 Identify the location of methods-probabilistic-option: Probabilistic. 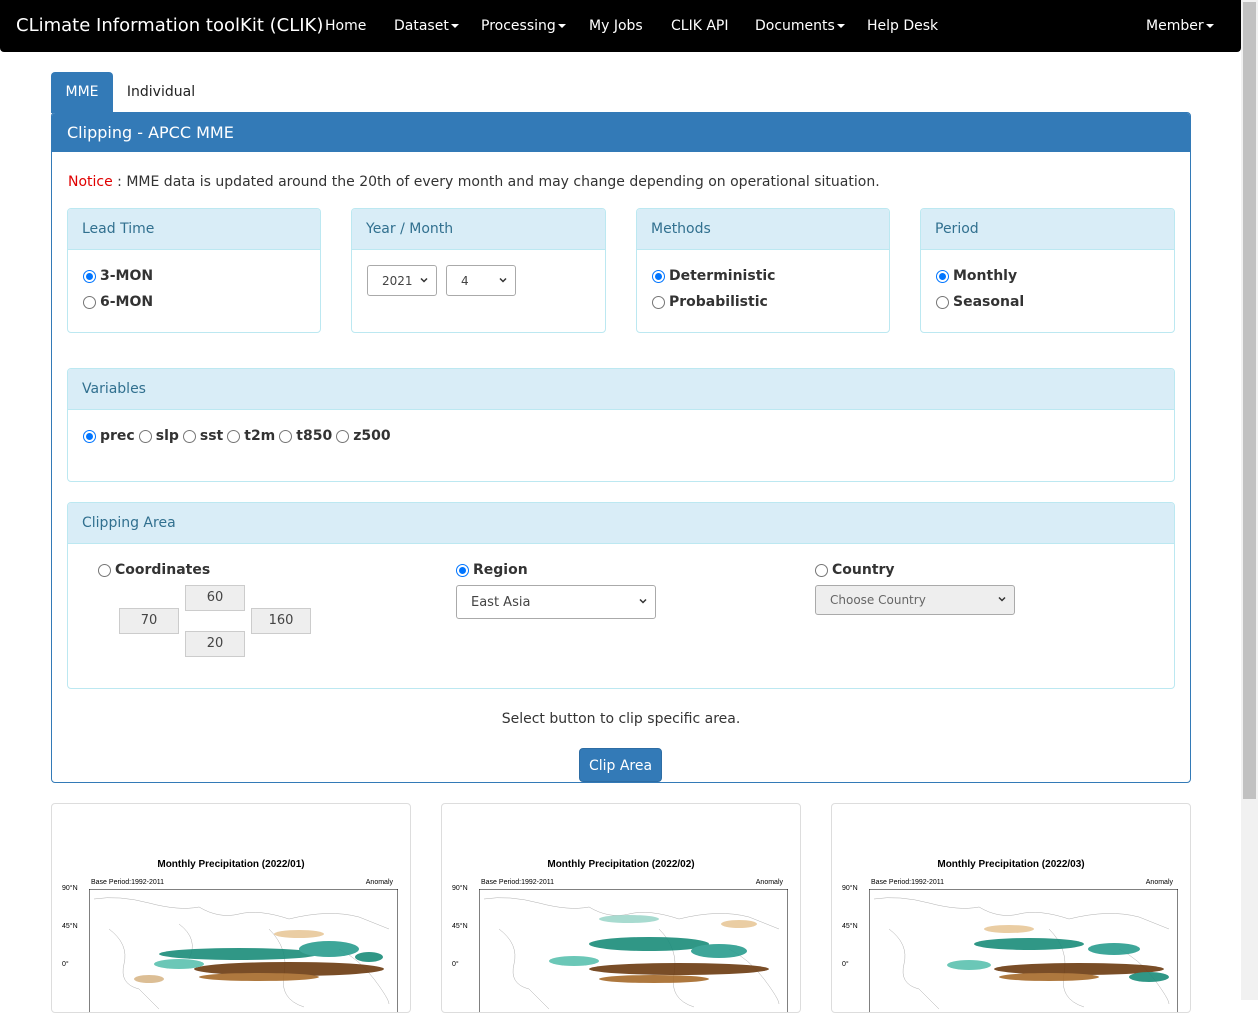
(710, 302).